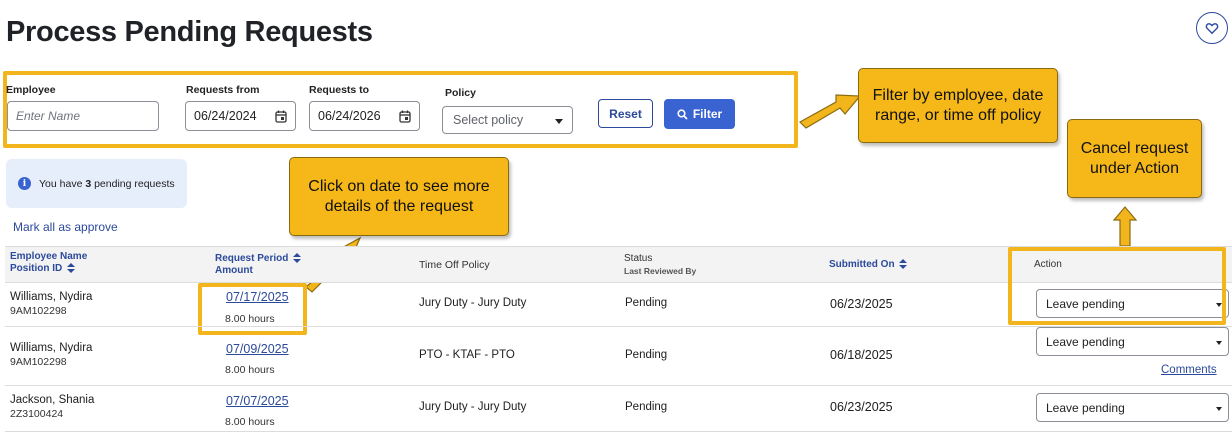 The height and width of the screenshot is (444, 1232). What do you see at coordinates (52, 400) in the screenshot?
I see `row3-employee-name: Jackson, Shania` at bounding box center [52, 400].